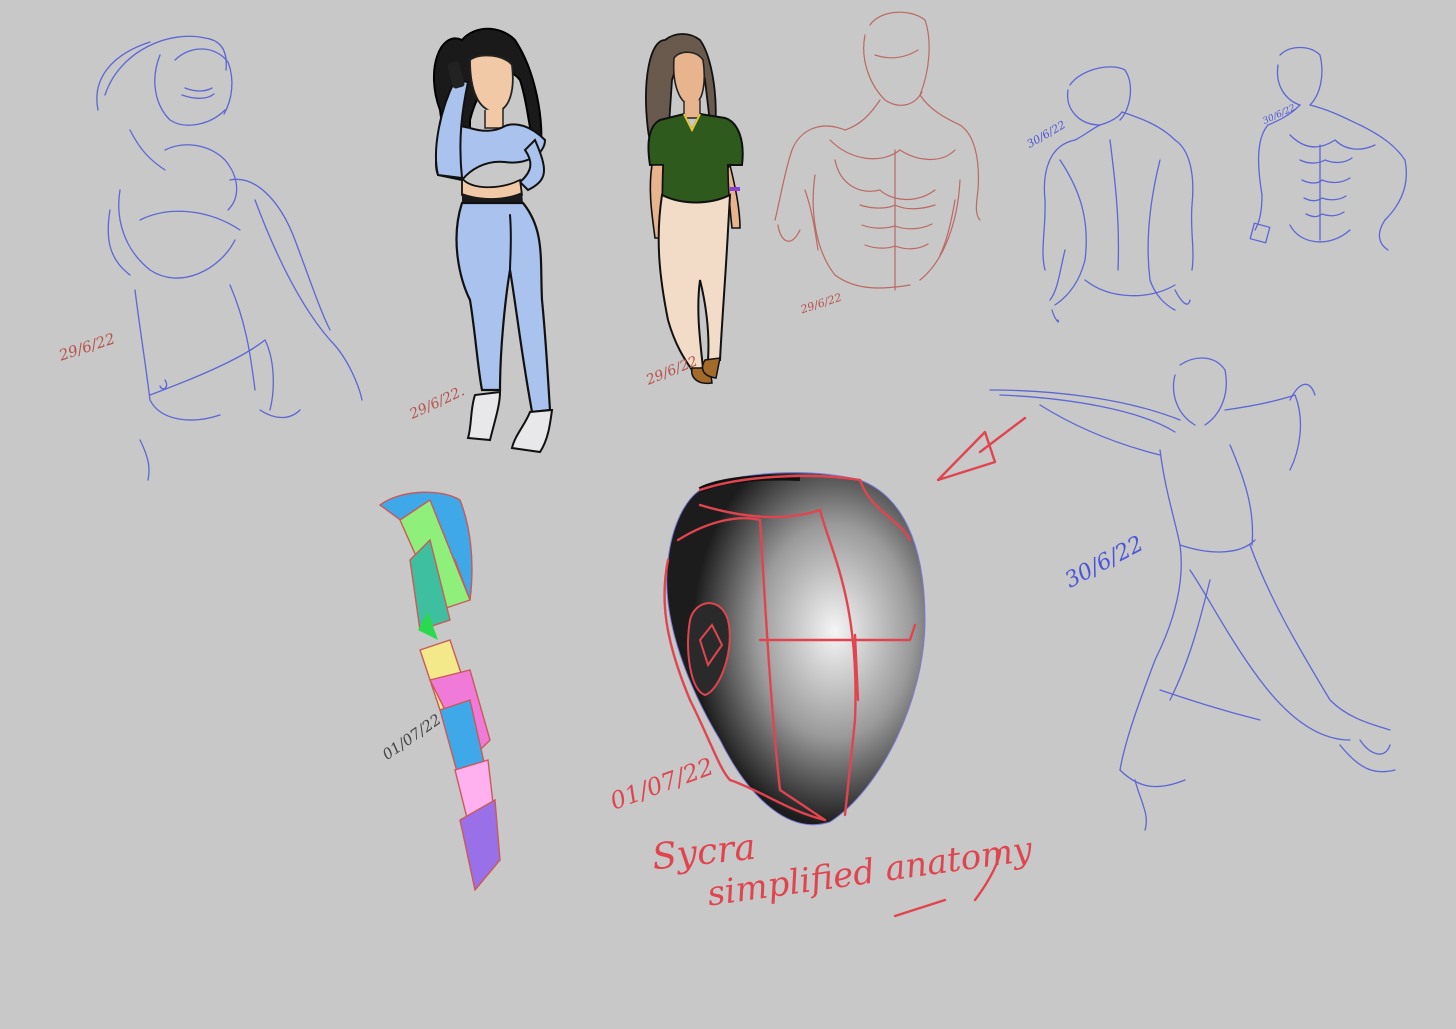 The width and height of the screenshot is (1456, 1029). What do you see at coordinates (229, 258) in the screenshot?
I see `female-gesture-sketch` at bounding box center [229, 258].